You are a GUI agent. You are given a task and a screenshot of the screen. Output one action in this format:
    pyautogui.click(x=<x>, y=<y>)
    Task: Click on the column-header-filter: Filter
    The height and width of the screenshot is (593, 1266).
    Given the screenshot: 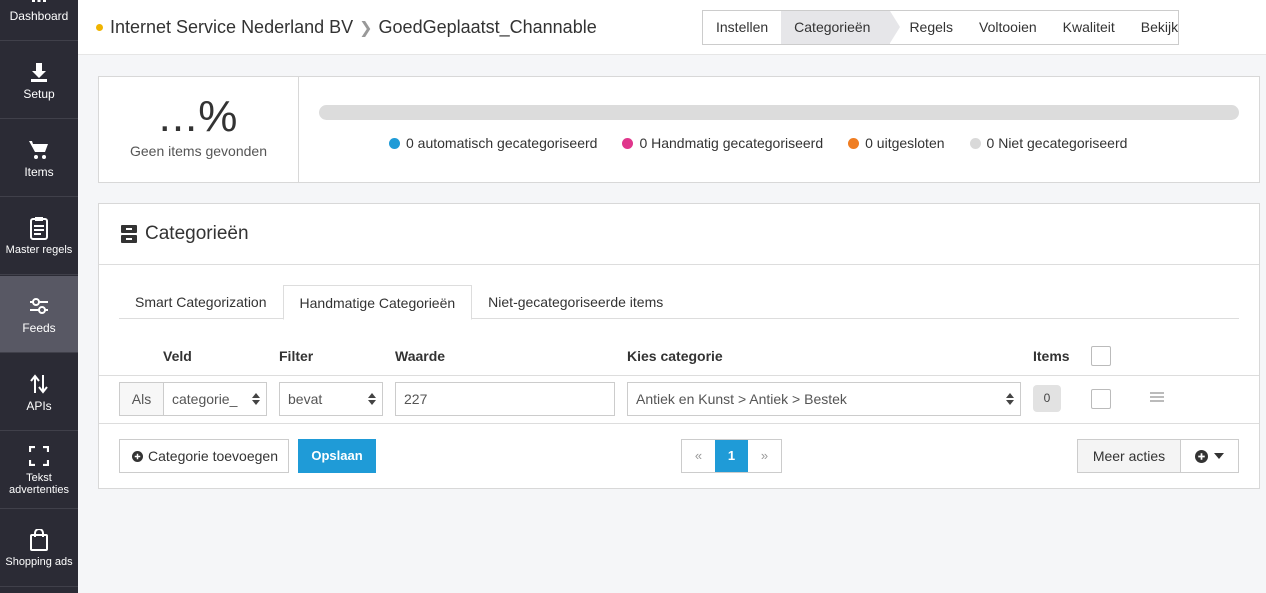 What is the action you would take?
    pyautogui.click(x=296, y=356)
    